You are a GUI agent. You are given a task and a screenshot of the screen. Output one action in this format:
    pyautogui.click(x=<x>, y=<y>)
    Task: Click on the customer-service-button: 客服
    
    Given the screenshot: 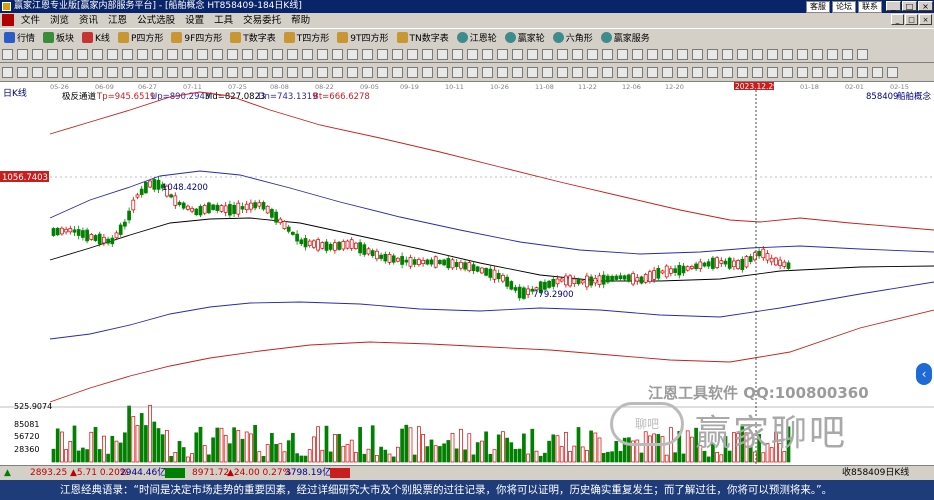 What is the action you would take?
    pyautogui.click(x=818, y=7)
    